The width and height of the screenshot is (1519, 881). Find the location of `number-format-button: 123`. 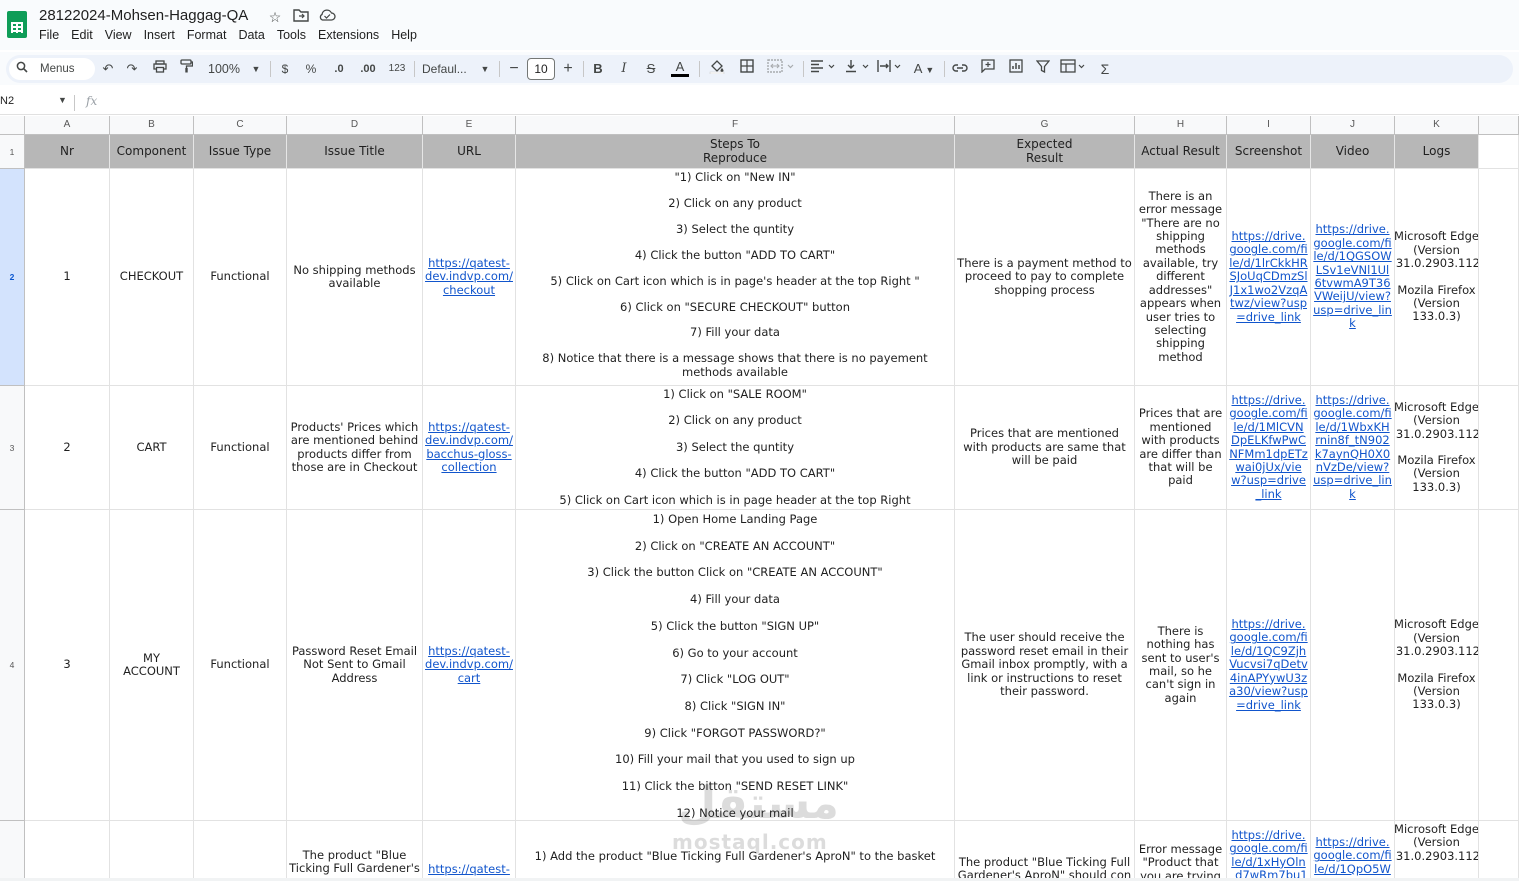

number-format-button: 123 is located at coordinates (397, 69).